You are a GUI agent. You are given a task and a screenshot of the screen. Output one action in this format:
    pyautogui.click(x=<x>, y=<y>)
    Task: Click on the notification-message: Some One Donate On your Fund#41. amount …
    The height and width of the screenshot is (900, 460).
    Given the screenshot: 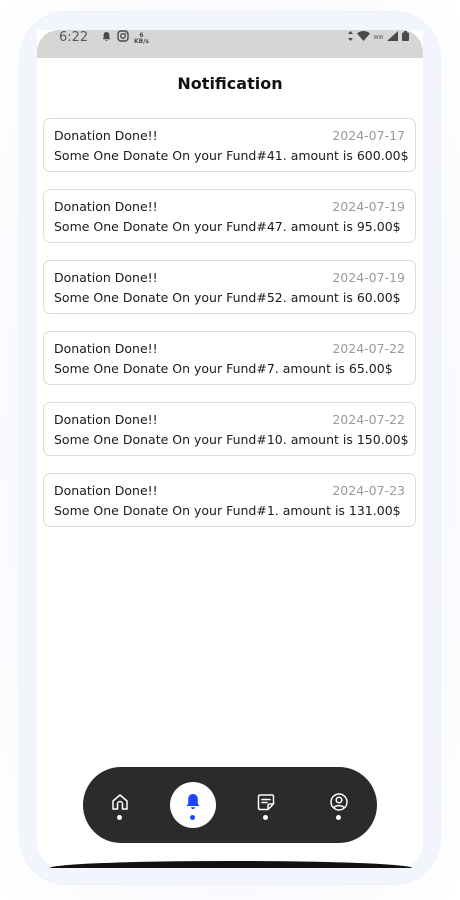 What is the action you would take?
    pyautogui.click(x=231, y=155)
    